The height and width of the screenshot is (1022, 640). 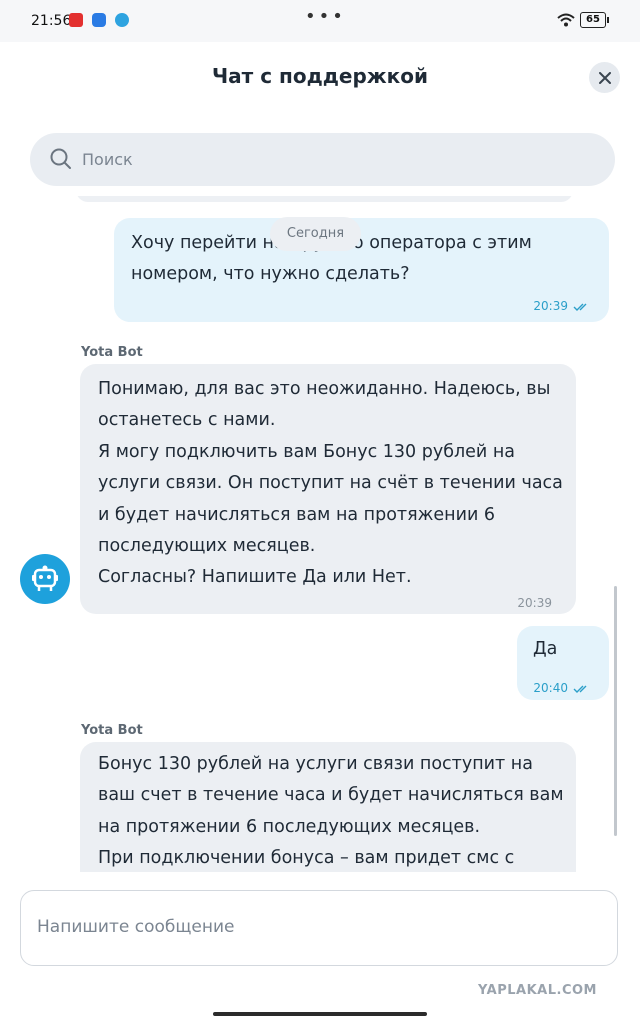 What do you see at coordinates (545, 649) in the screenshot?
I see `message-text: Да` at bounding box center [545, 649].